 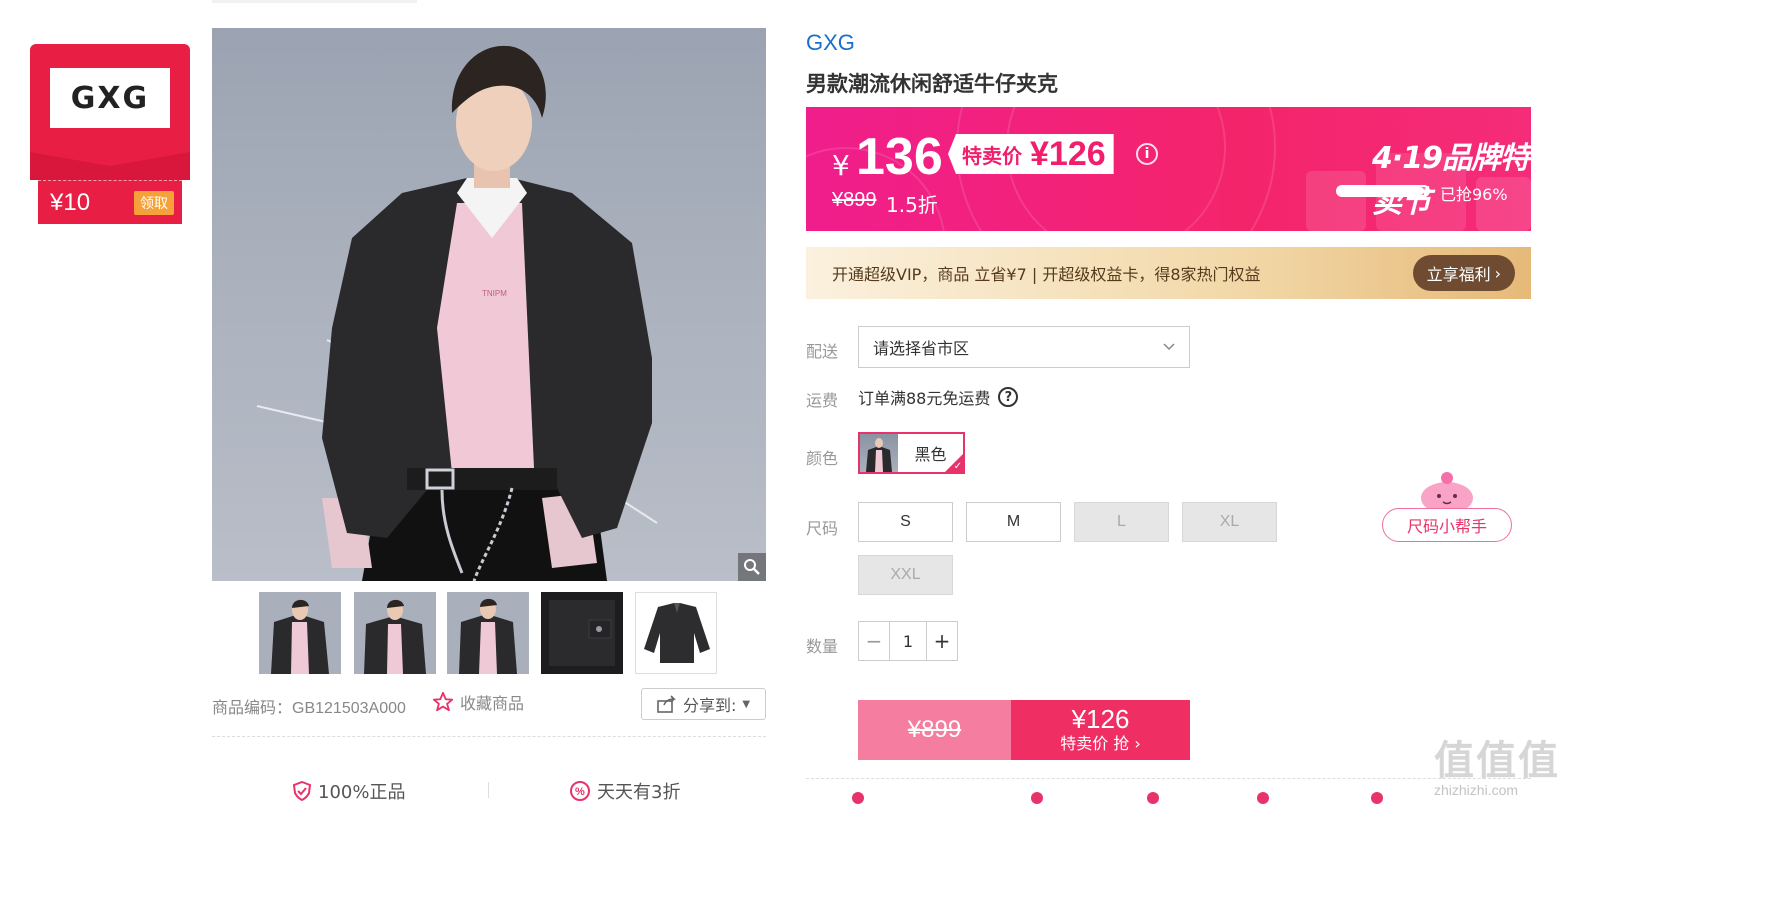 I want to click on size-option-l: L, so click(x=1121, y=522).